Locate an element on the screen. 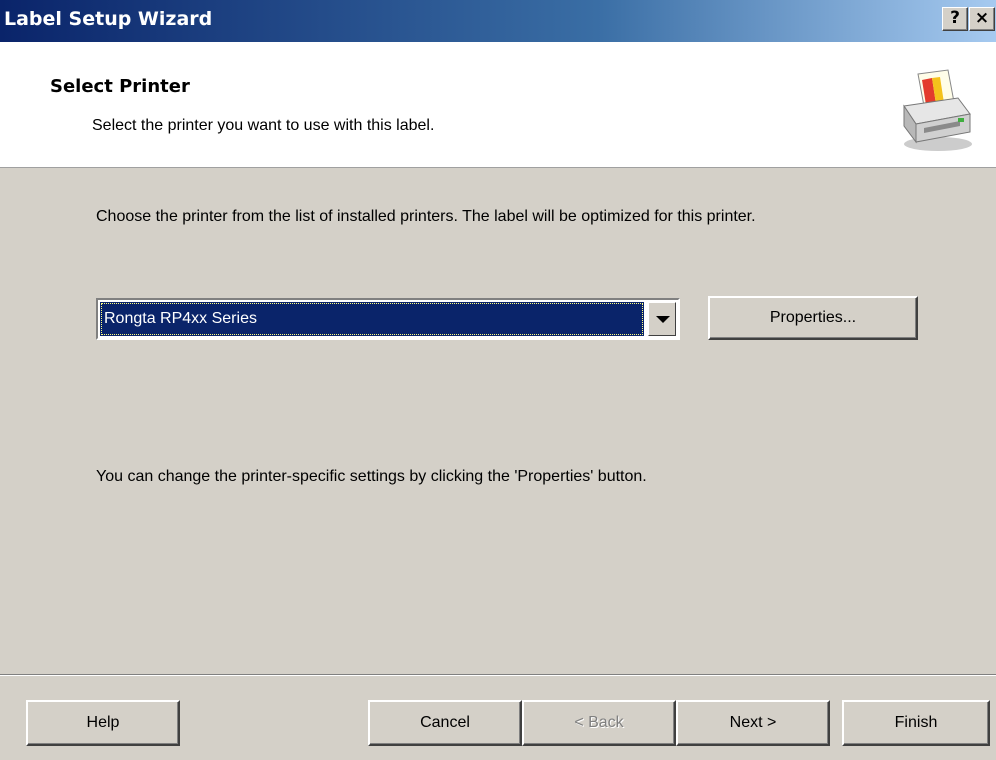 The width and height of the screenshot is (996, 760). help-caption-button: ? is located at coordinates (955, 19).